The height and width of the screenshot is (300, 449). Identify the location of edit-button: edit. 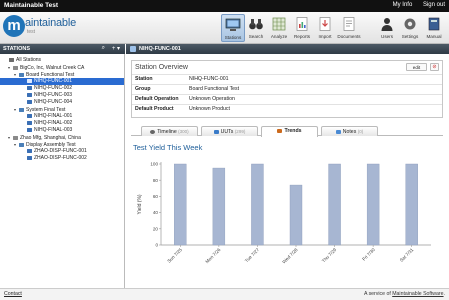
(416, 67).